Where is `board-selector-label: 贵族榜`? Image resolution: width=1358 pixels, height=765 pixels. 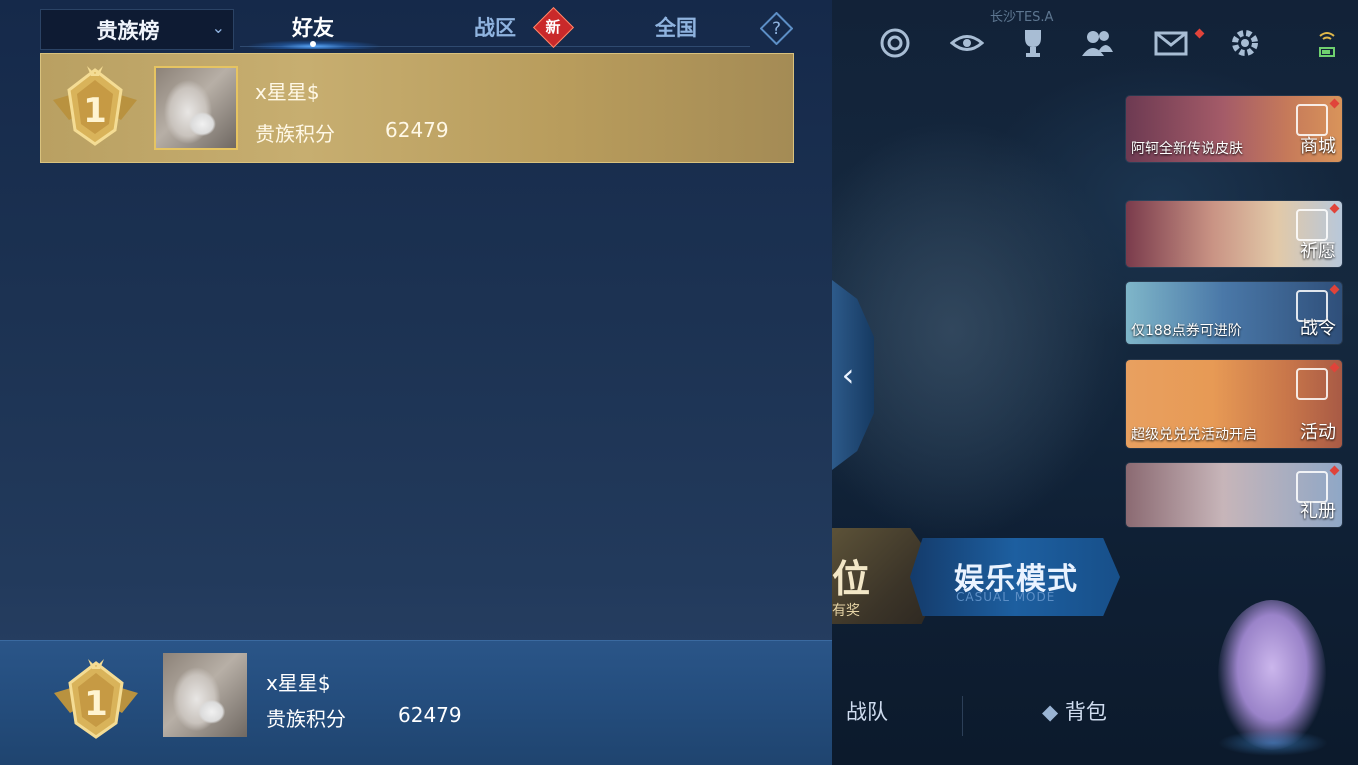 board-selector-label: 贵族榜 is located at coordinates (128, 30).